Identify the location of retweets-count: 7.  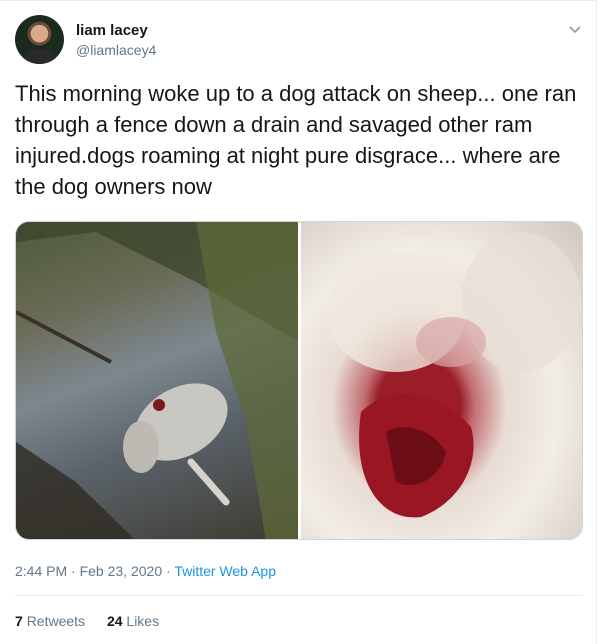
(19, 621).